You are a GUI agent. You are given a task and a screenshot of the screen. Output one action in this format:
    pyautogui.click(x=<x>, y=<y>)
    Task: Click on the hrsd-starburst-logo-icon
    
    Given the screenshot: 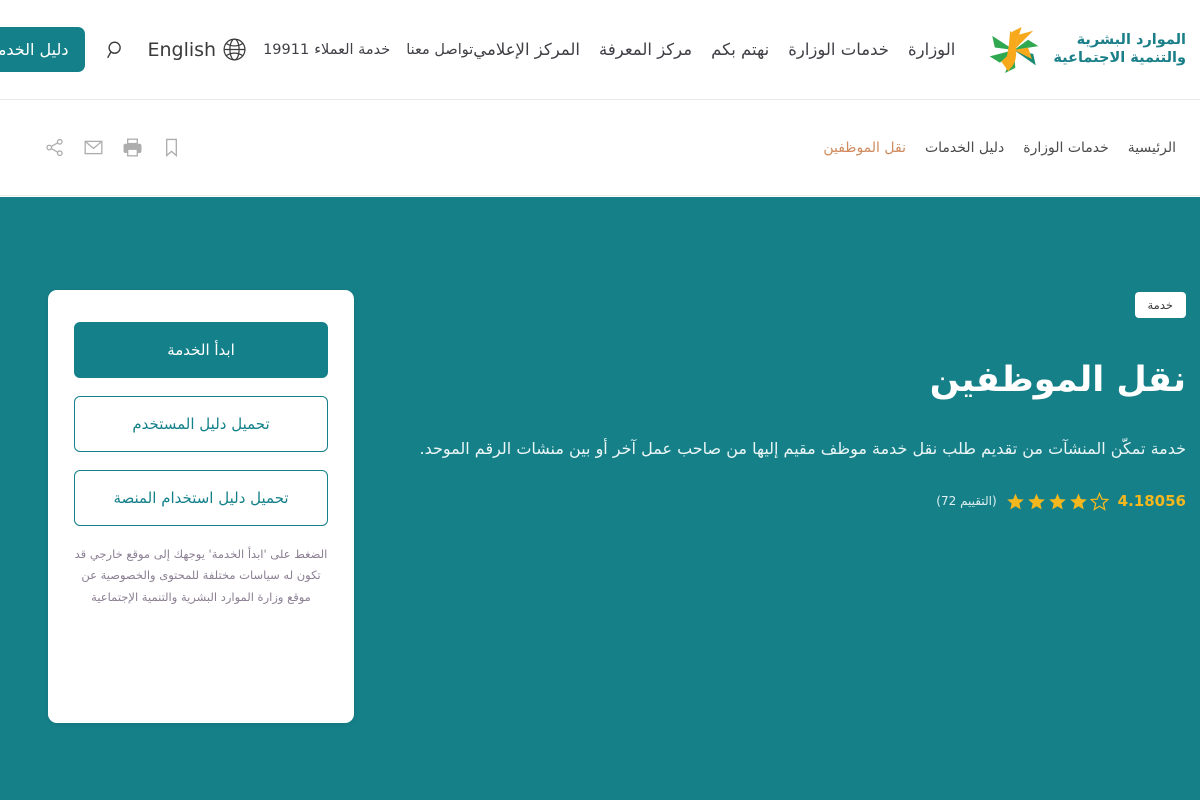 What is the action you would take?
    pyautogui.click(x=1014, y=49)
    